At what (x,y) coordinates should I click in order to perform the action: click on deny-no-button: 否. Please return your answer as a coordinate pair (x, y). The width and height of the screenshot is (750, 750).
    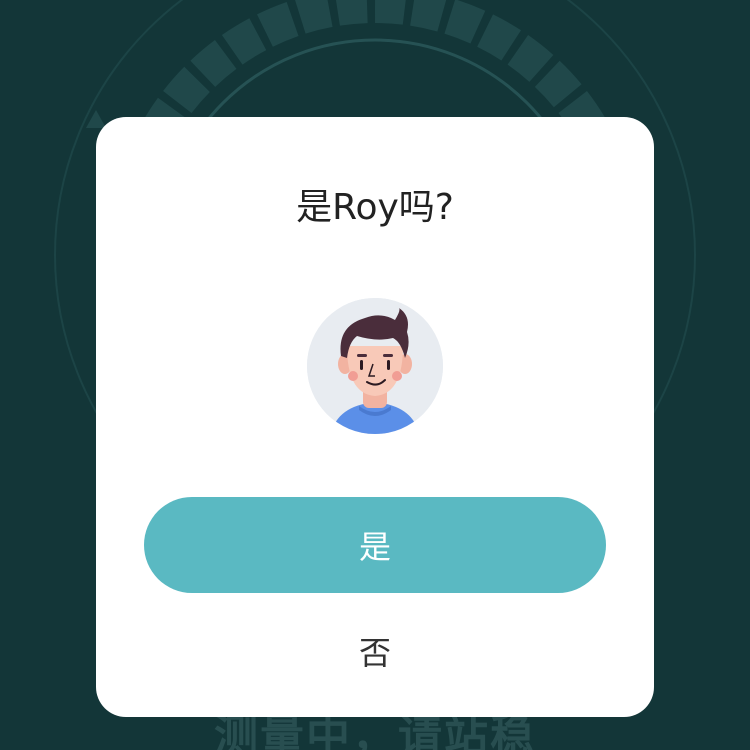
    Looking at the image, I should click on (375, 651).